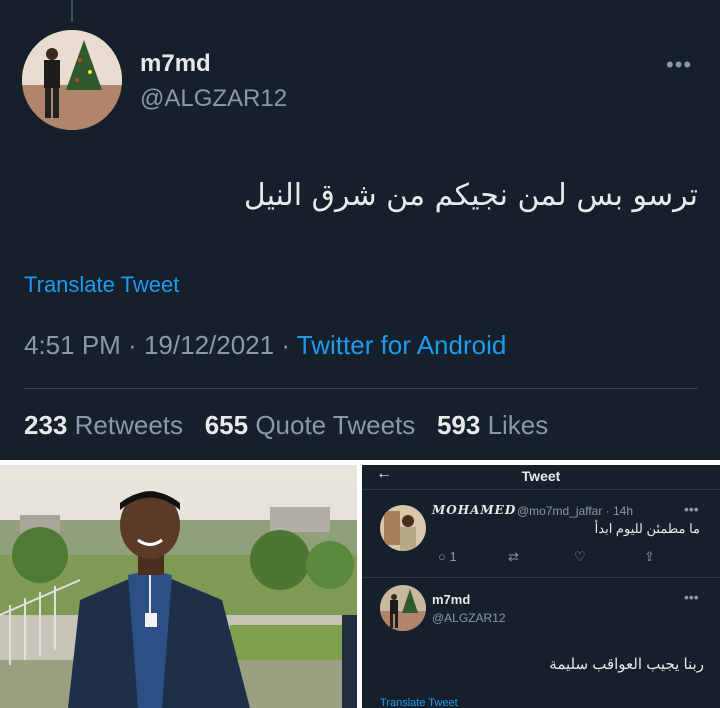  Describe the element at coordinates (403, 608) in the screenshot. I see `main-avatar` at that location.